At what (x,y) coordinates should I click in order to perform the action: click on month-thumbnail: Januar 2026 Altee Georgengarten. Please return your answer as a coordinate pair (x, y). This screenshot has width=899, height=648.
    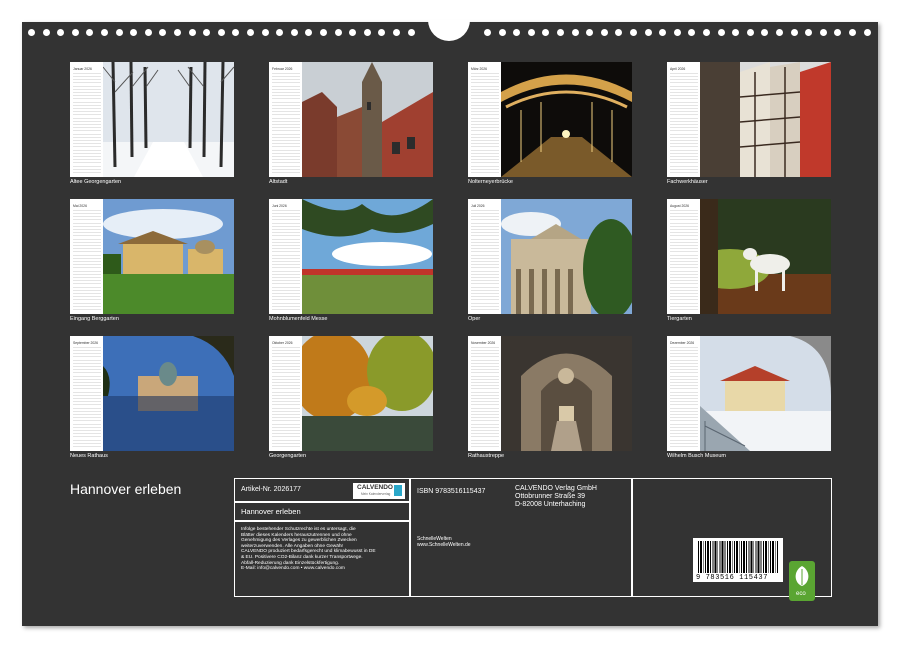
    Looking at the image, I should click on (152, 119).